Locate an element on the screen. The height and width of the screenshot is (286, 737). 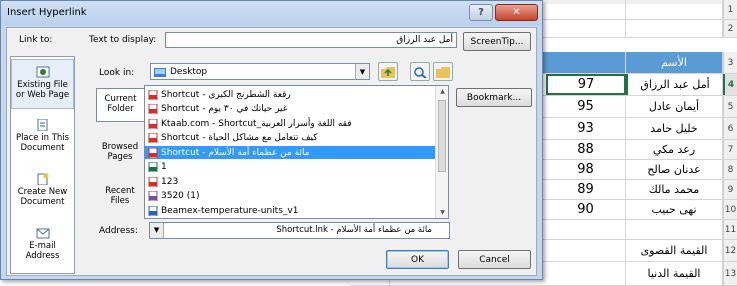
file-list-item: 1 is located at coordinates (290, 167).